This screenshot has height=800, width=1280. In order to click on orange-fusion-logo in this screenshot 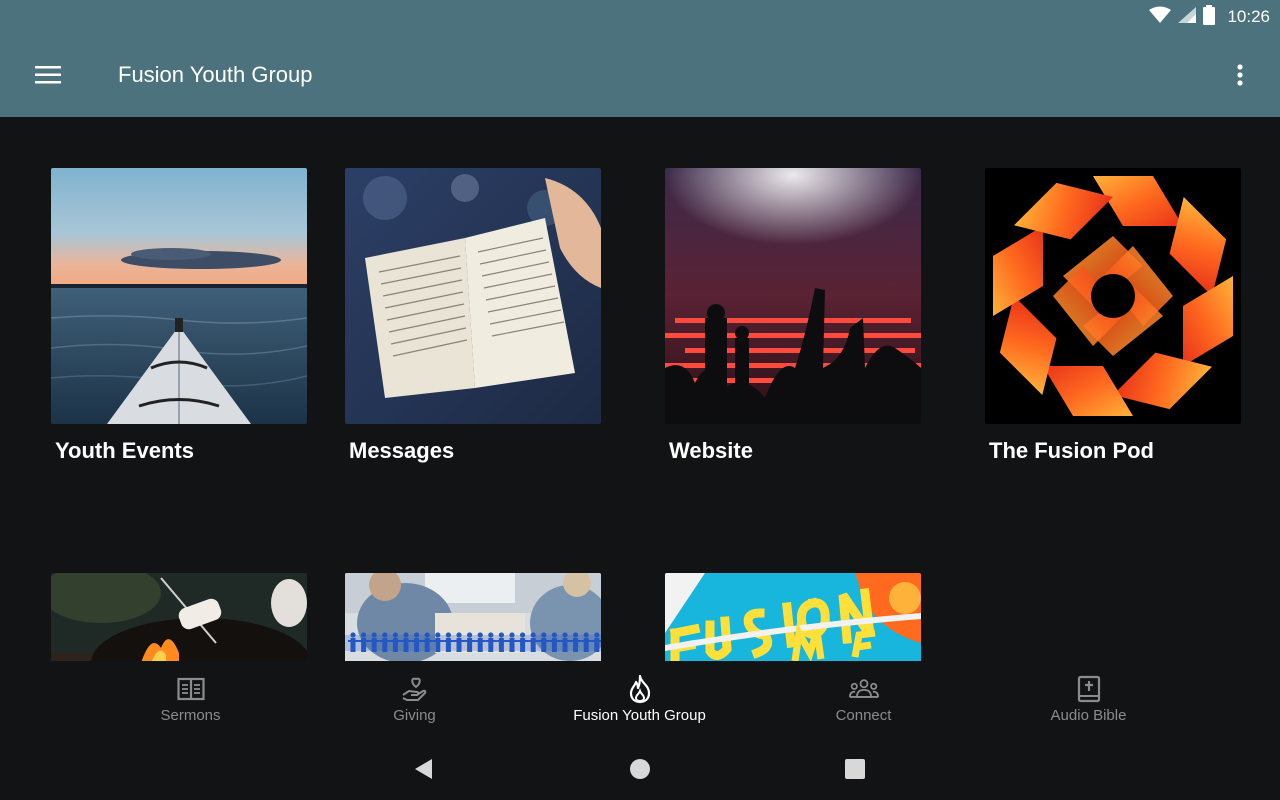, I will do `click(1113, 296)`.